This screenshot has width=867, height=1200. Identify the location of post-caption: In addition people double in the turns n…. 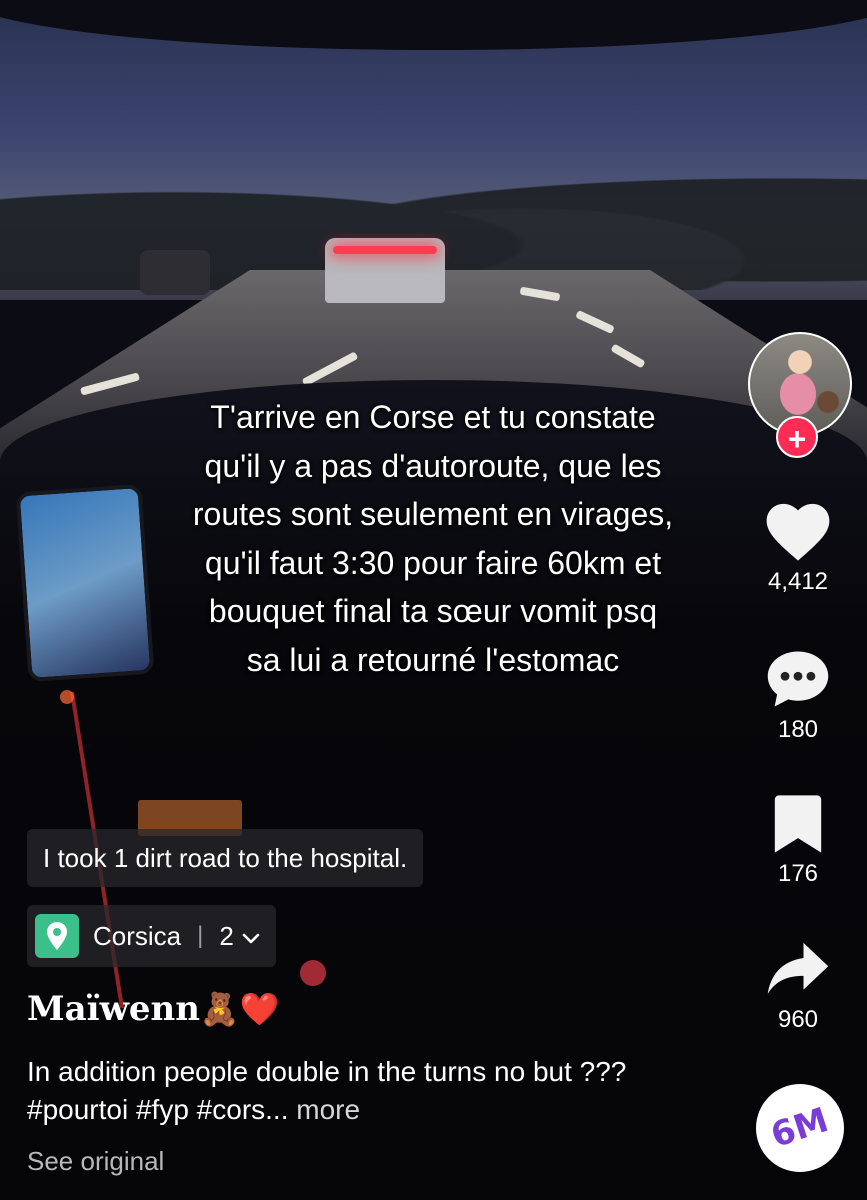
(347, 1091).